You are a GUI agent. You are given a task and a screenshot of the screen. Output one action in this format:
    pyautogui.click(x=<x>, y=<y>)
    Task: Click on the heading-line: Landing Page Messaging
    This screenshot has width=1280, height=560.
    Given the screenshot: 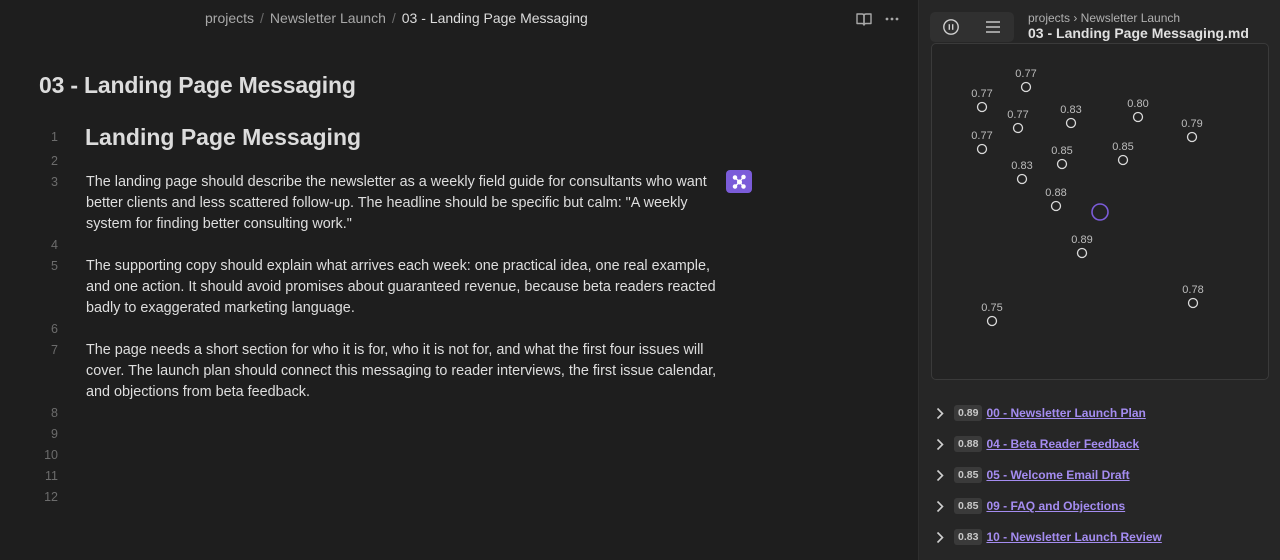 What is the action you would take?
    pyautogui.click(x=223, y=137)
    